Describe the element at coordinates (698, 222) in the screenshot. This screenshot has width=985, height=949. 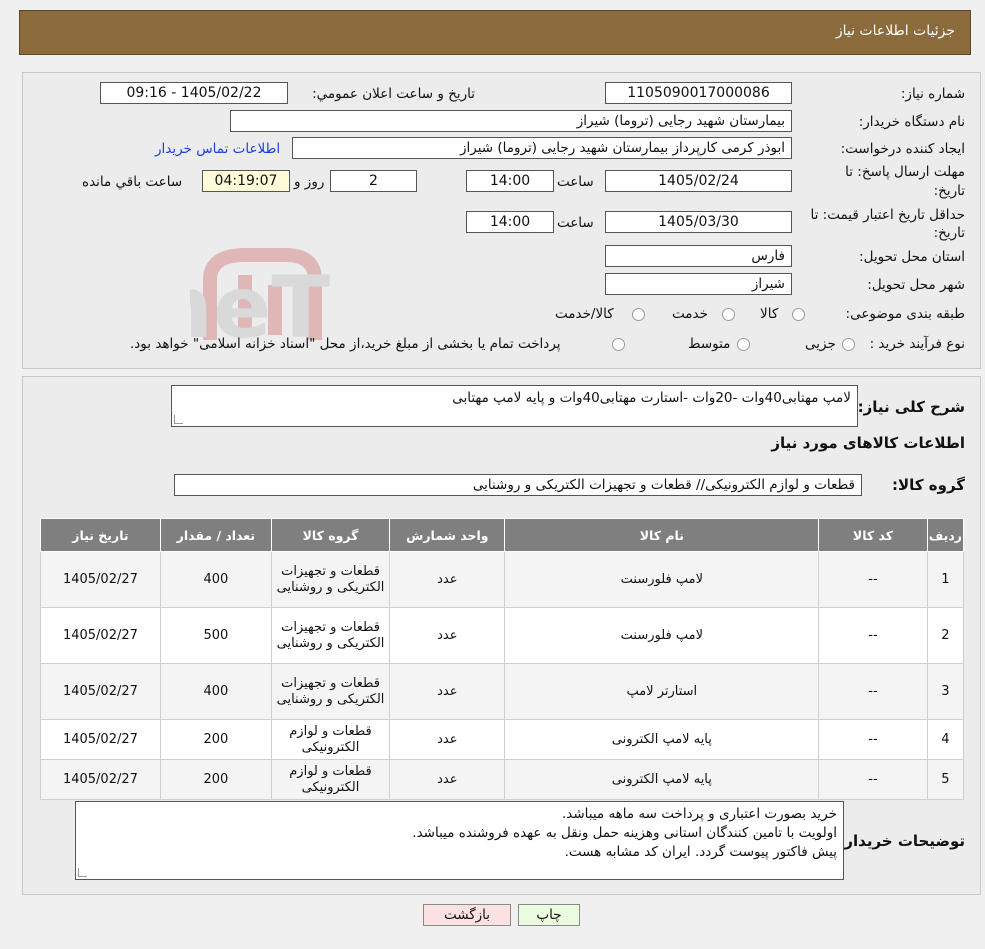
I see `validity-date-field: 1405/03/30` at that location.